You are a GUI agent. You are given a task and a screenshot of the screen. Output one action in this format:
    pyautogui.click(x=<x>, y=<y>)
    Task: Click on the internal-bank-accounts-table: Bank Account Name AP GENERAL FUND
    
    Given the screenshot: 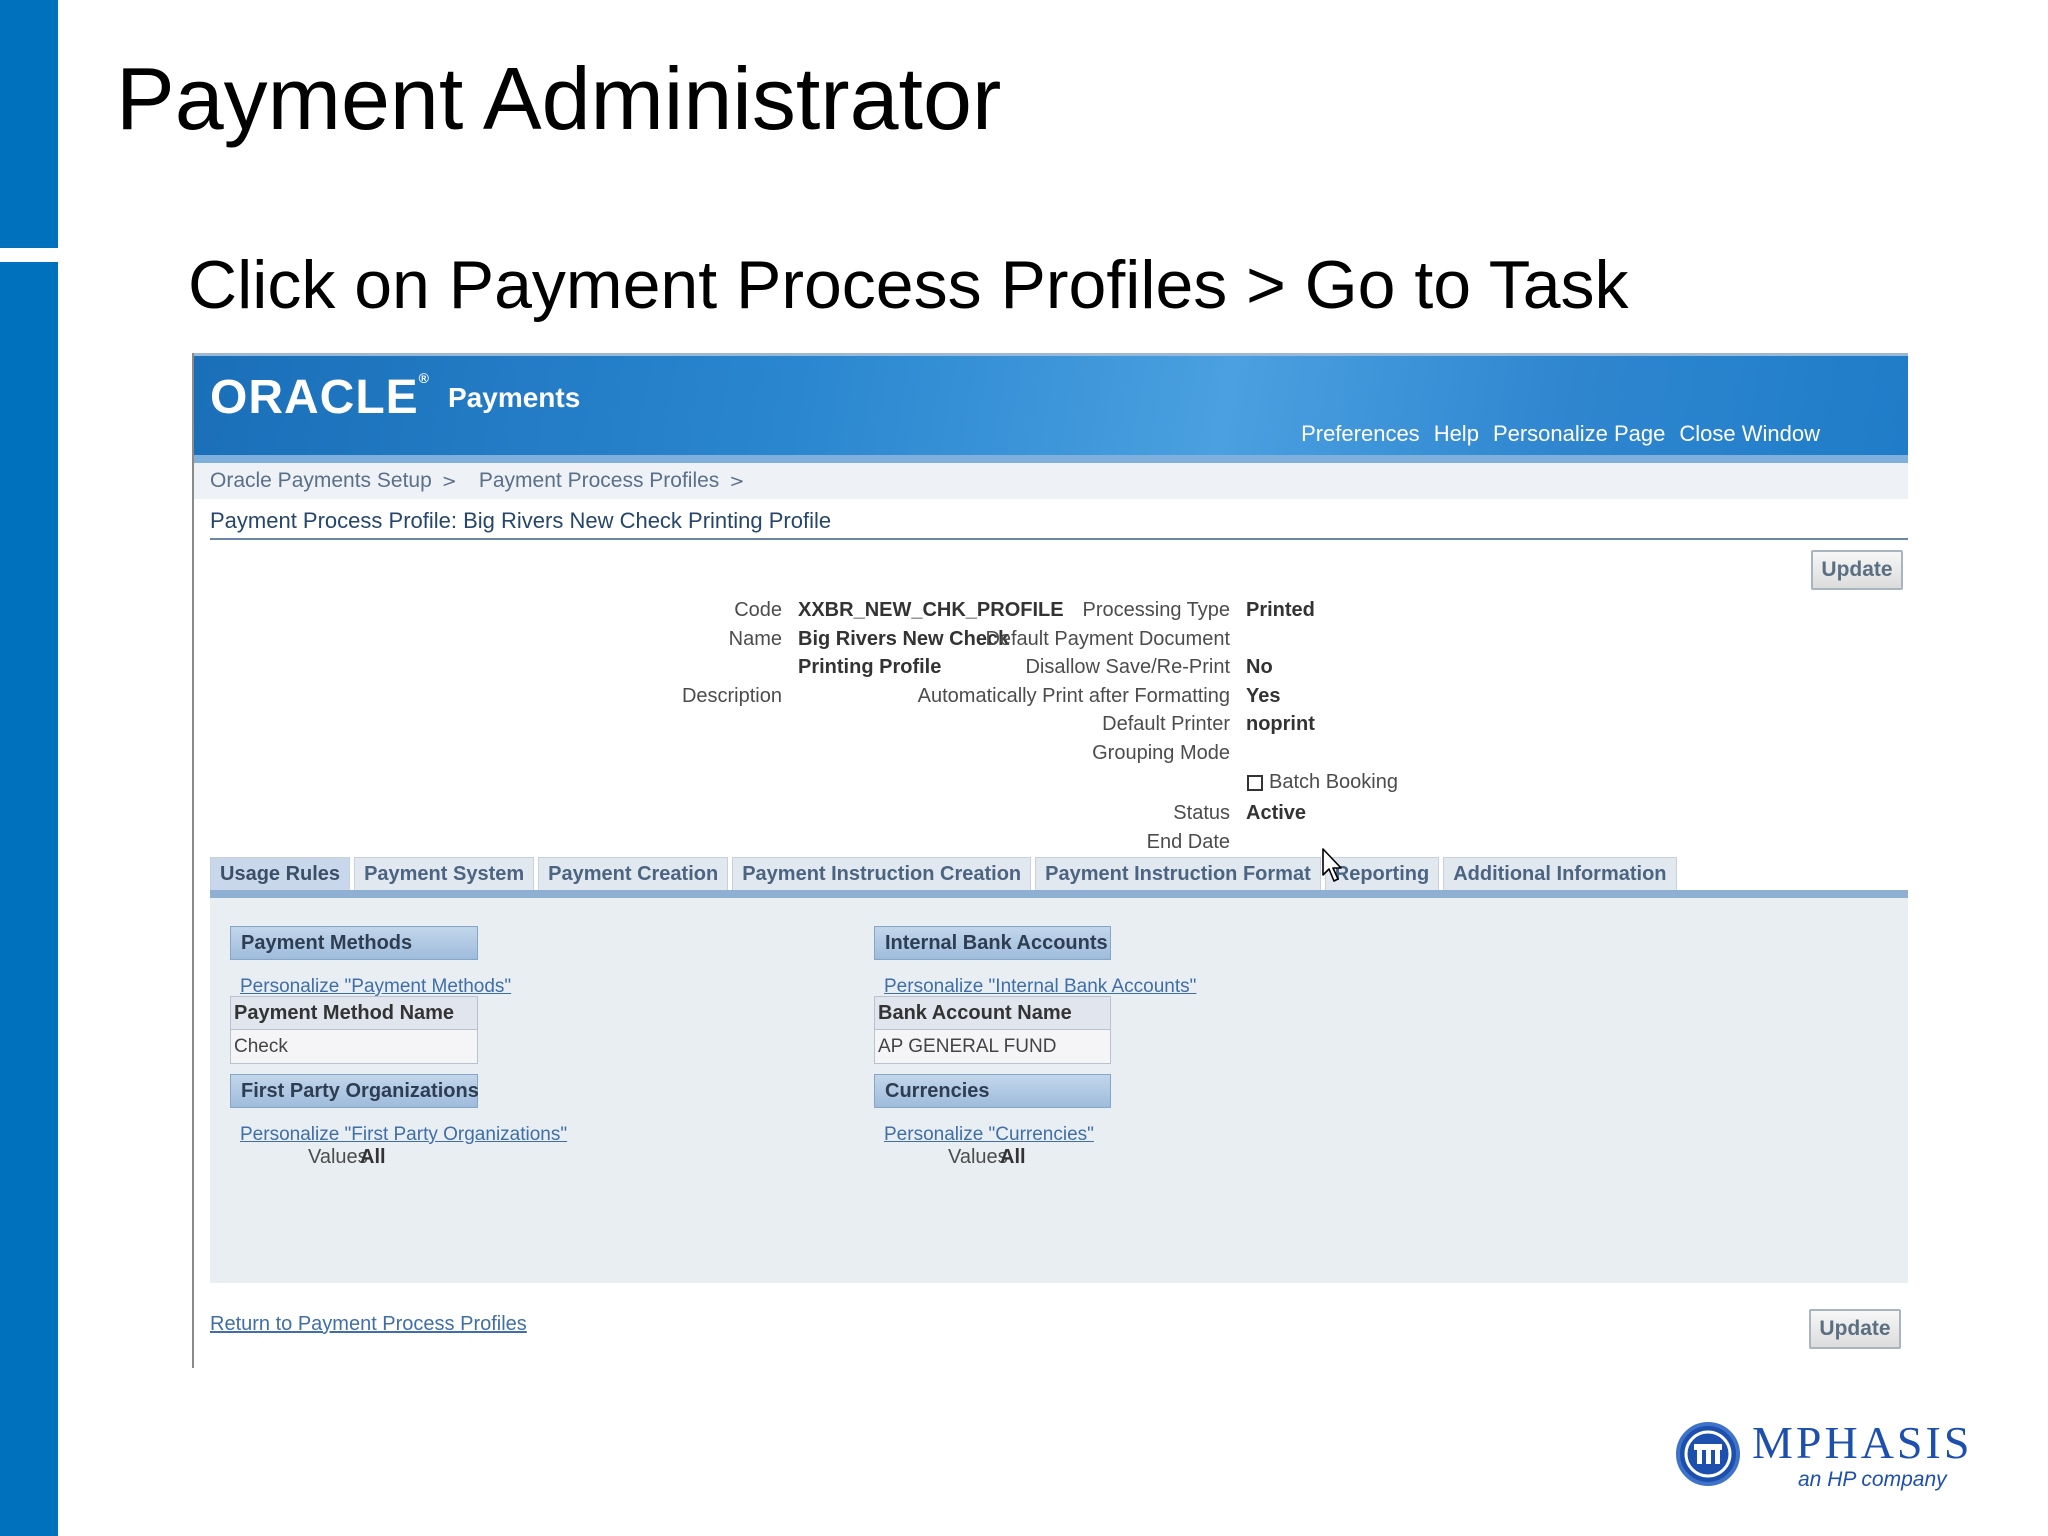 What is the action you would take?
    pyautogui.click(x=992, y=1030)
    